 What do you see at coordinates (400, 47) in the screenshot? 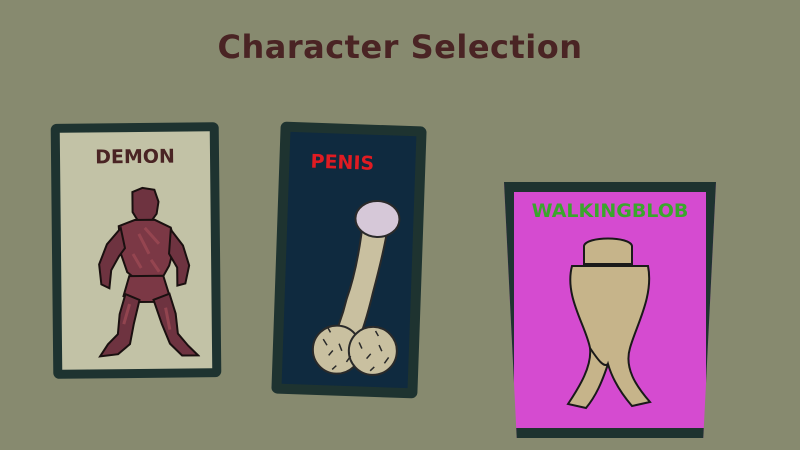
I see `screen-title: Character Selection` at bounding box center [400, 47].